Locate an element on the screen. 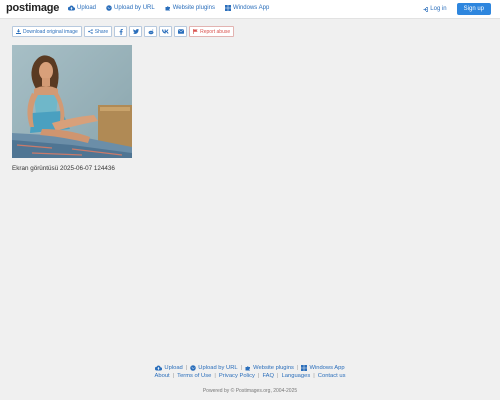  nav-upload: Upload is located at coordinates (82, 8).